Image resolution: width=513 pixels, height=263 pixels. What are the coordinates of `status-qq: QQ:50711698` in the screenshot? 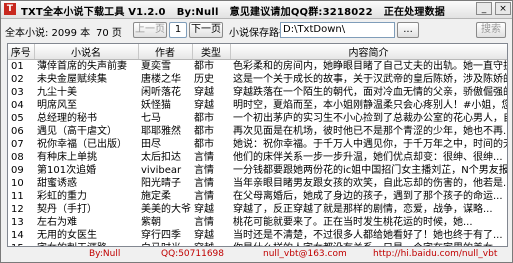 It's located at (193, 254).